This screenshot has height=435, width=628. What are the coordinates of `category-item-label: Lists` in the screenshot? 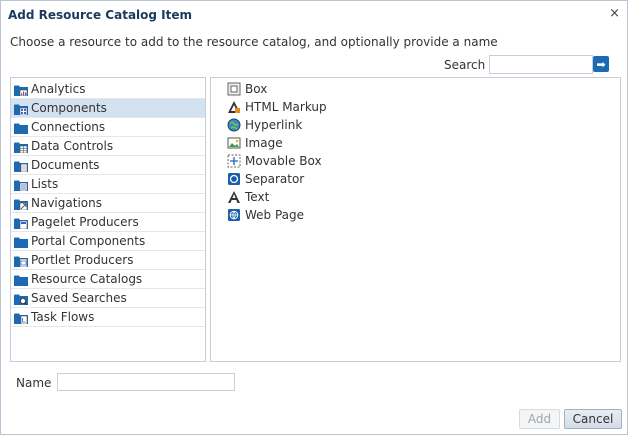 It's located at (45, 184).